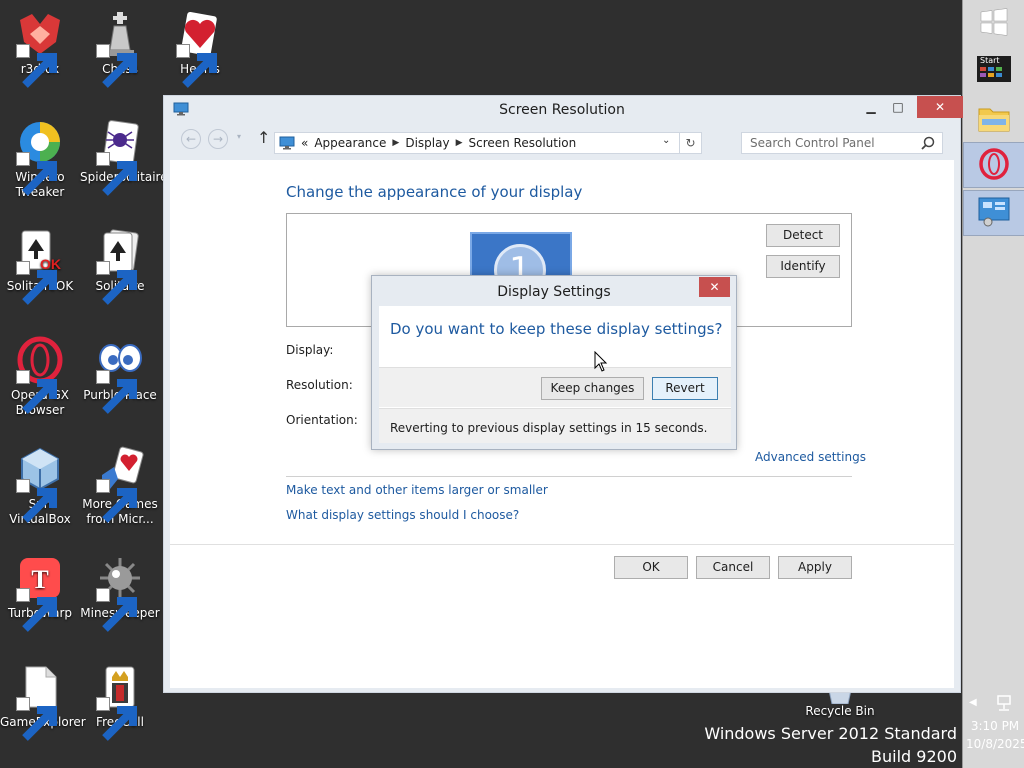  Describe the element at coordinates (810, 457) in the screenshot. I see `advanced-settings-link: Advanced settings` at that location.